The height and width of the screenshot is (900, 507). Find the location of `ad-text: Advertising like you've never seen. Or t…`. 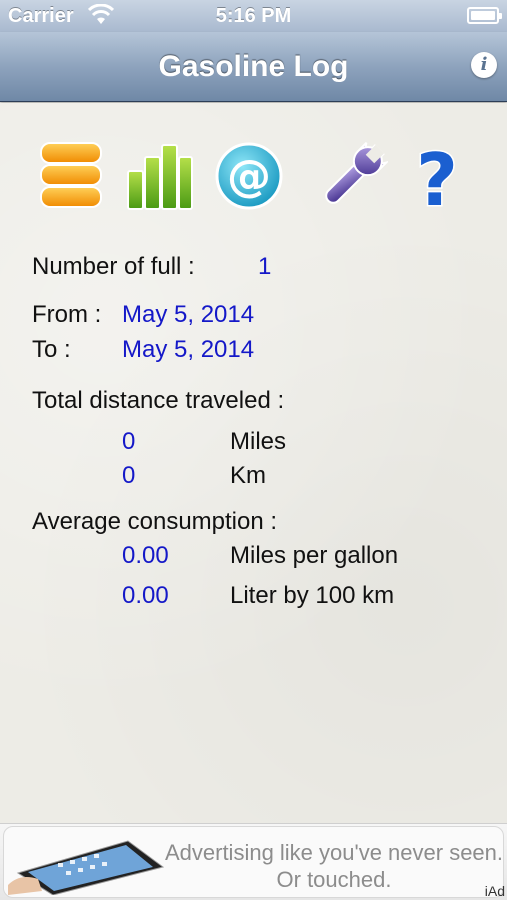

ad-text: Advertising like you've never seen. Or t… is located at coordinates (334, 866).